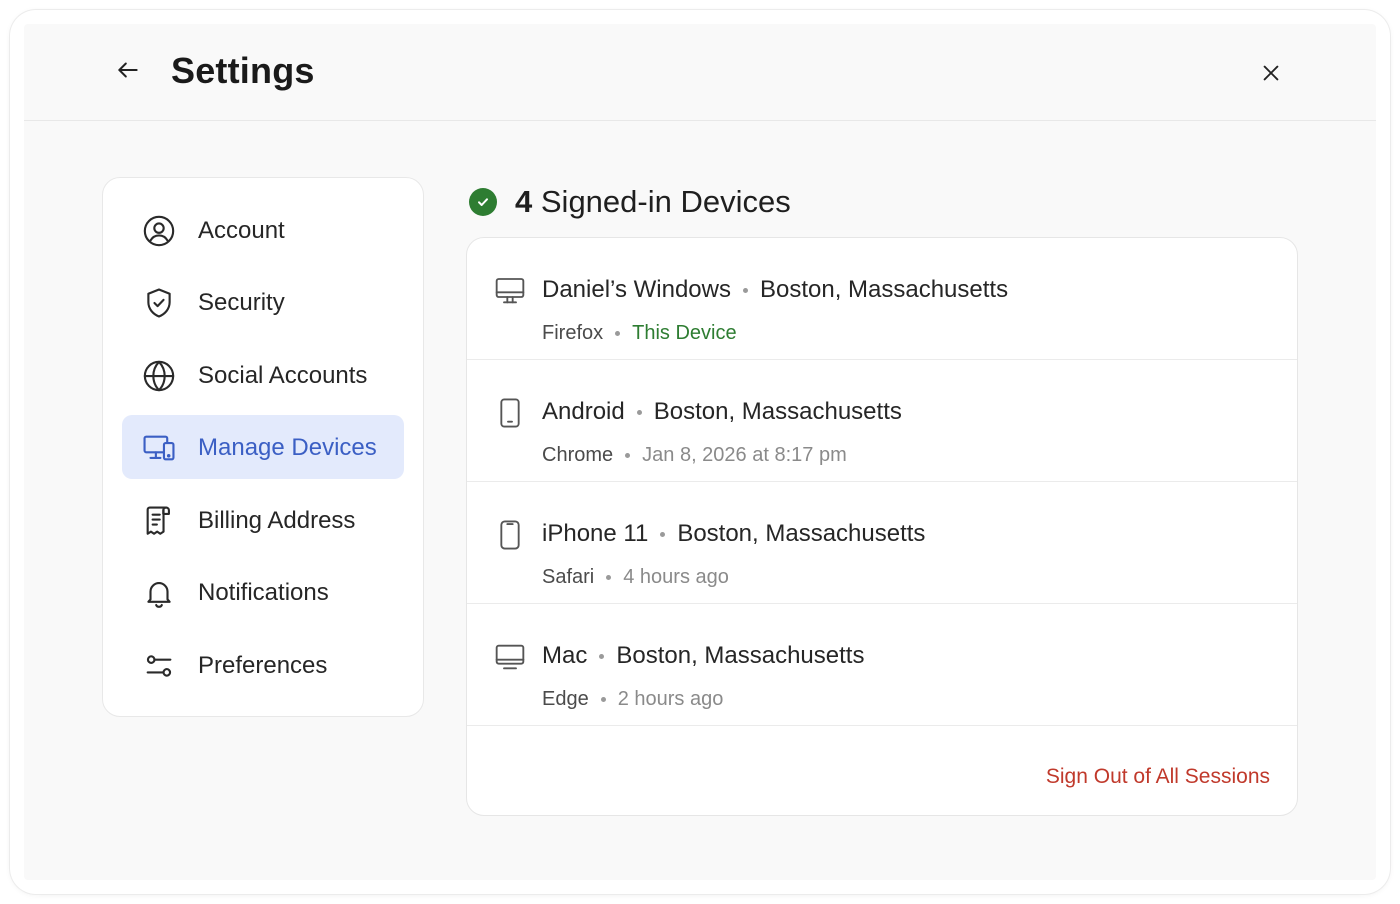 Image resolution: width=1400 pixels, height=904 pixels. What do you see at coordinates (159, 521) in the screenshot?
I see `receipt-icon` at bounding box center [159, 521].